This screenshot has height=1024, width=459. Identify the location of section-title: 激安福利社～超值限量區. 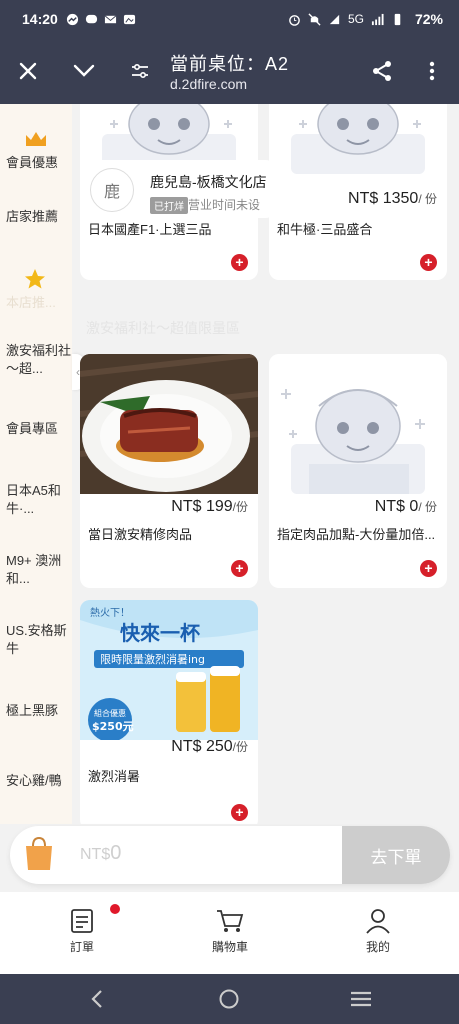
(163, 328).